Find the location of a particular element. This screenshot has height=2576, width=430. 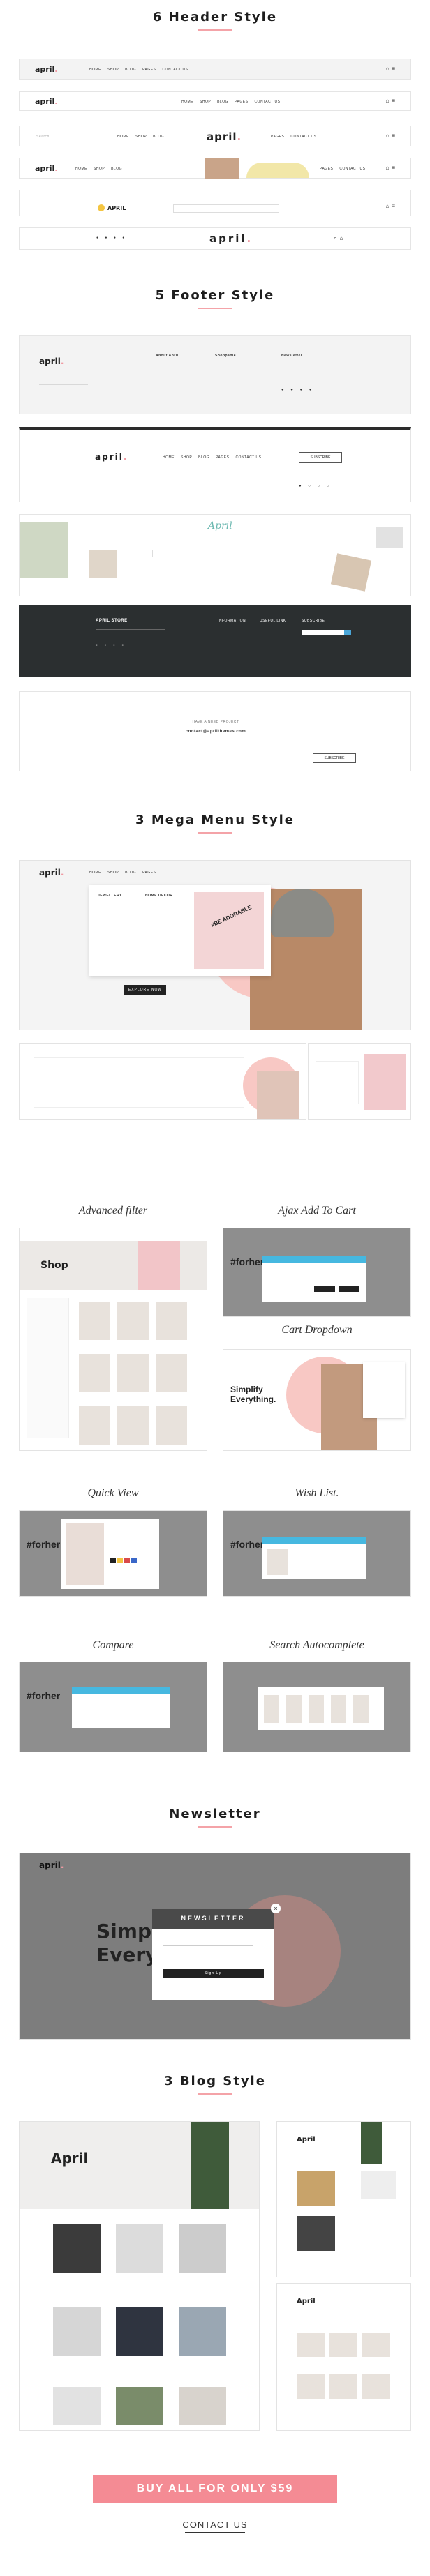

section-title-newsletter: Newsletter is located at coordinates (215, 1814).